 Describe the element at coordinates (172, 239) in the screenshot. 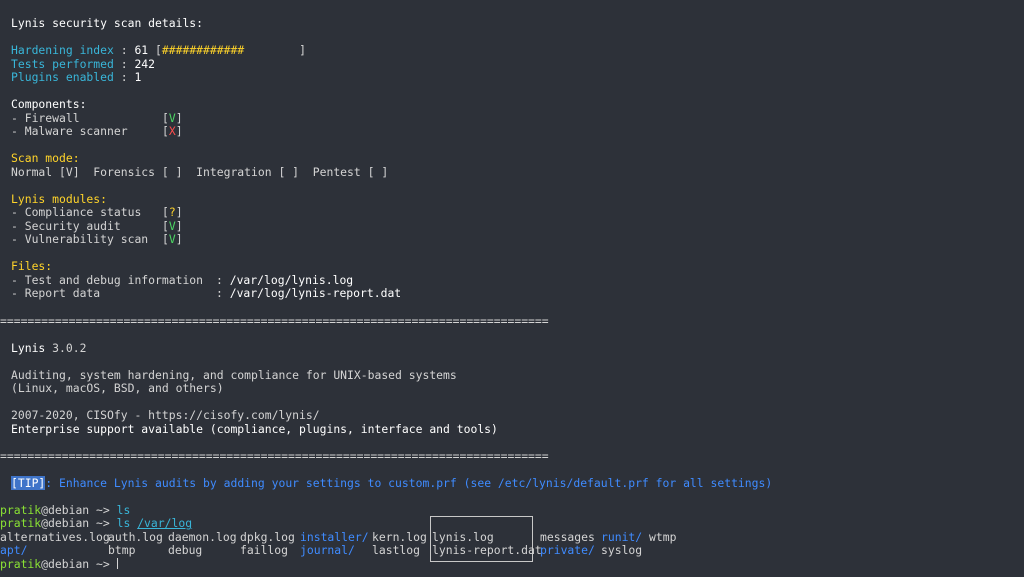

I see `vulnerability-scan-status: V` at that location.